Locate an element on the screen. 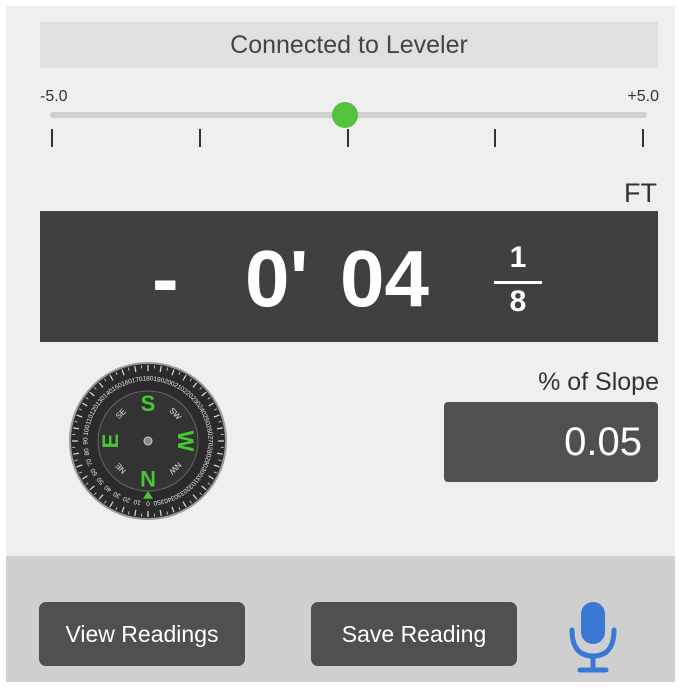 The image size is (681, 688). slope-label: % of Slope is located at coordinates (598, 382).